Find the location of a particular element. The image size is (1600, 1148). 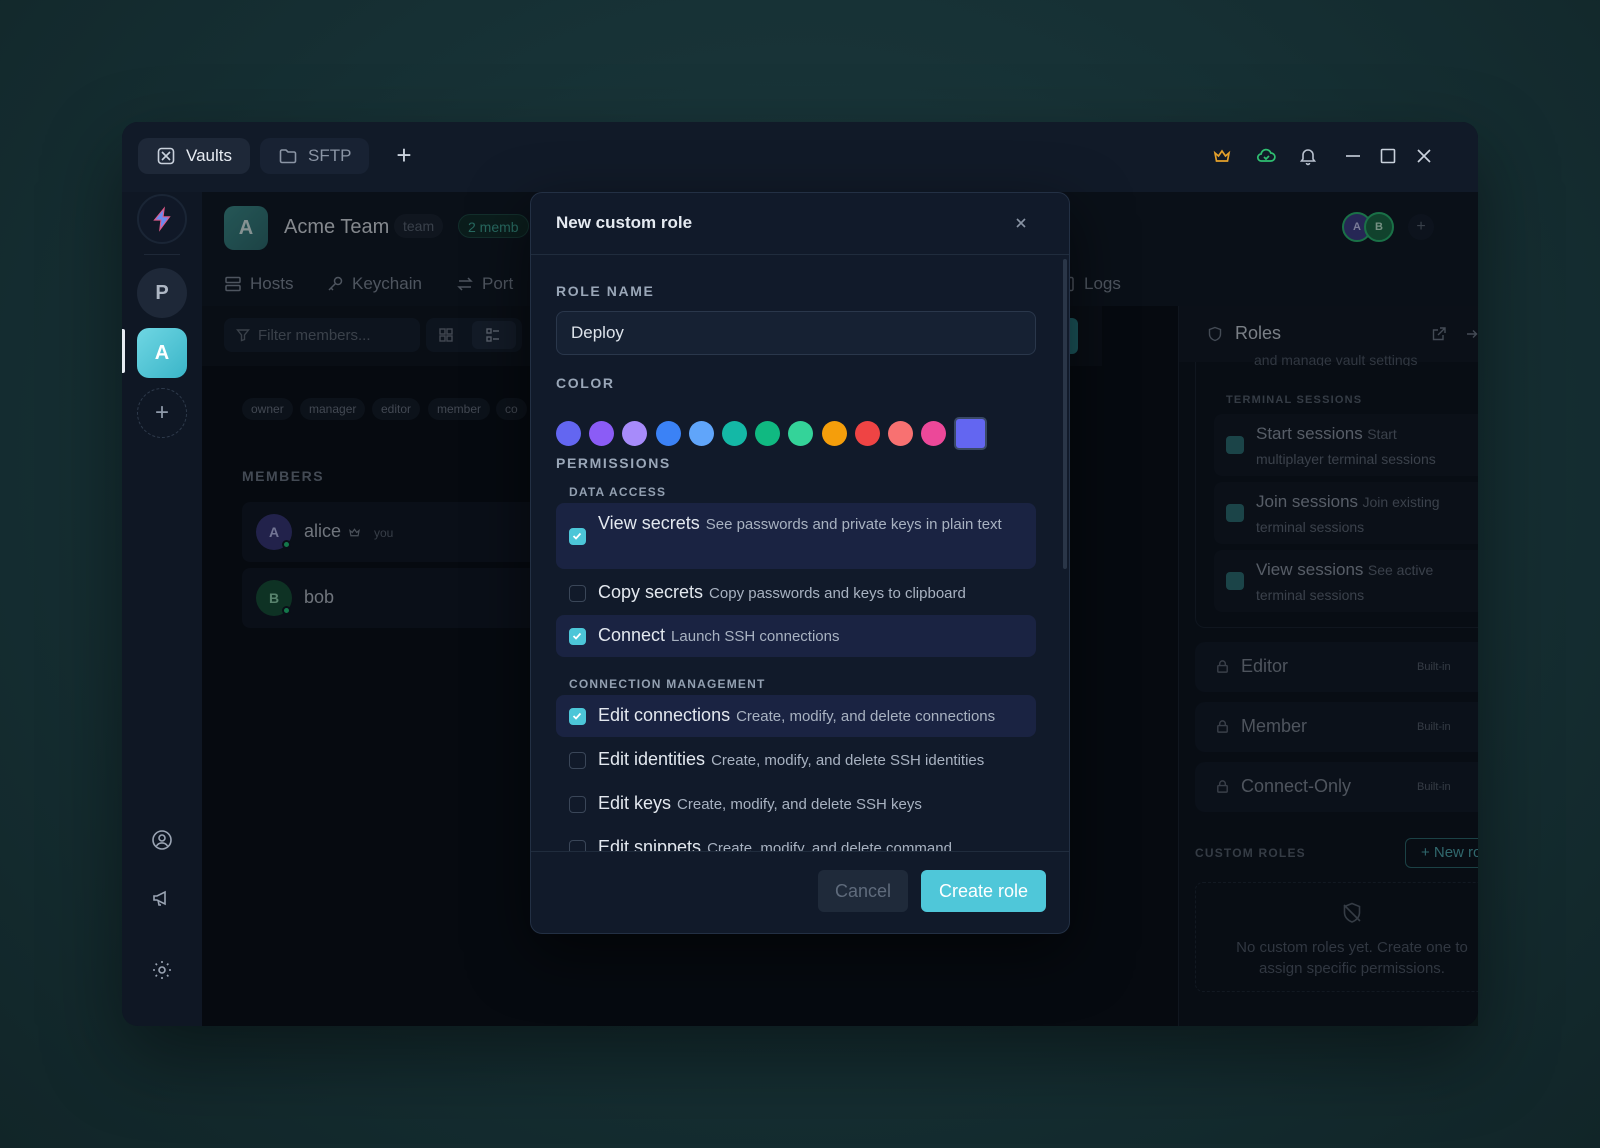

cloud-sync-icon is located at coordinates (1266, 156).